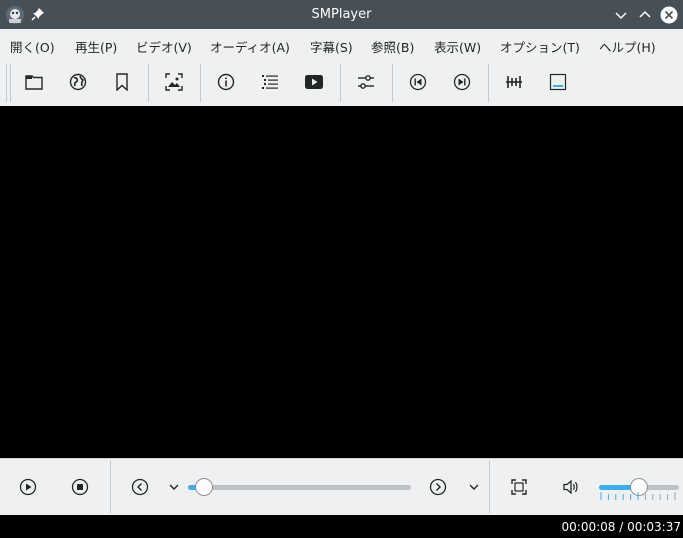 This screenshot has width=683, height=538. I want to click on next-icon, so click(462, 82).